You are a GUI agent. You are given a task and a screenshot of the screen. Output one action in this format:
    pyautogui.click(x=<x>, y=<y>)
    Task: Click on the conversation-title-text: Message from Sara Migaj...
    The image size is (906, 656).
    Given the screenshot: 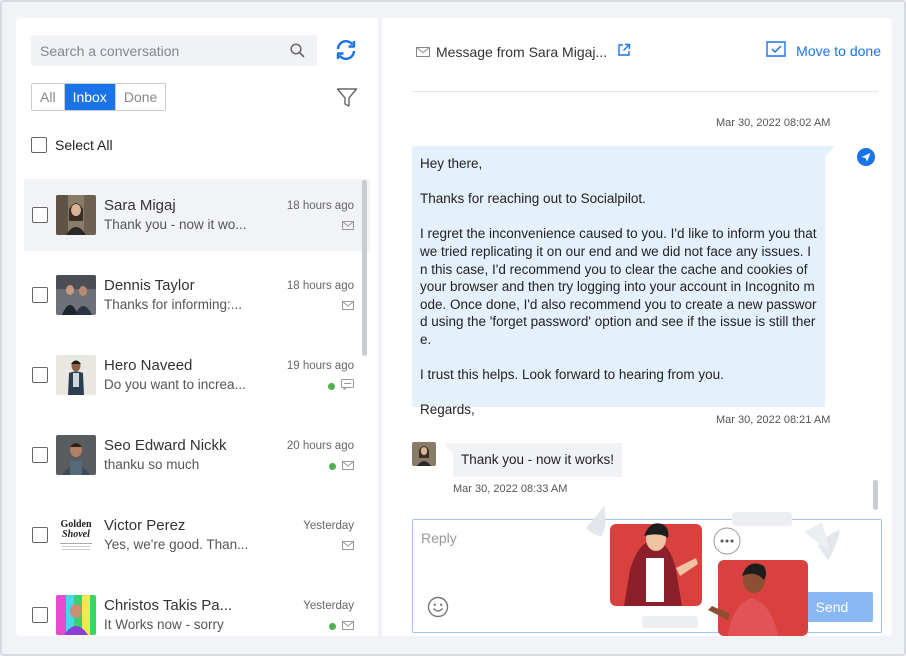 What is the action you would take?
    pyautogui.click(x=522, y=51)
    